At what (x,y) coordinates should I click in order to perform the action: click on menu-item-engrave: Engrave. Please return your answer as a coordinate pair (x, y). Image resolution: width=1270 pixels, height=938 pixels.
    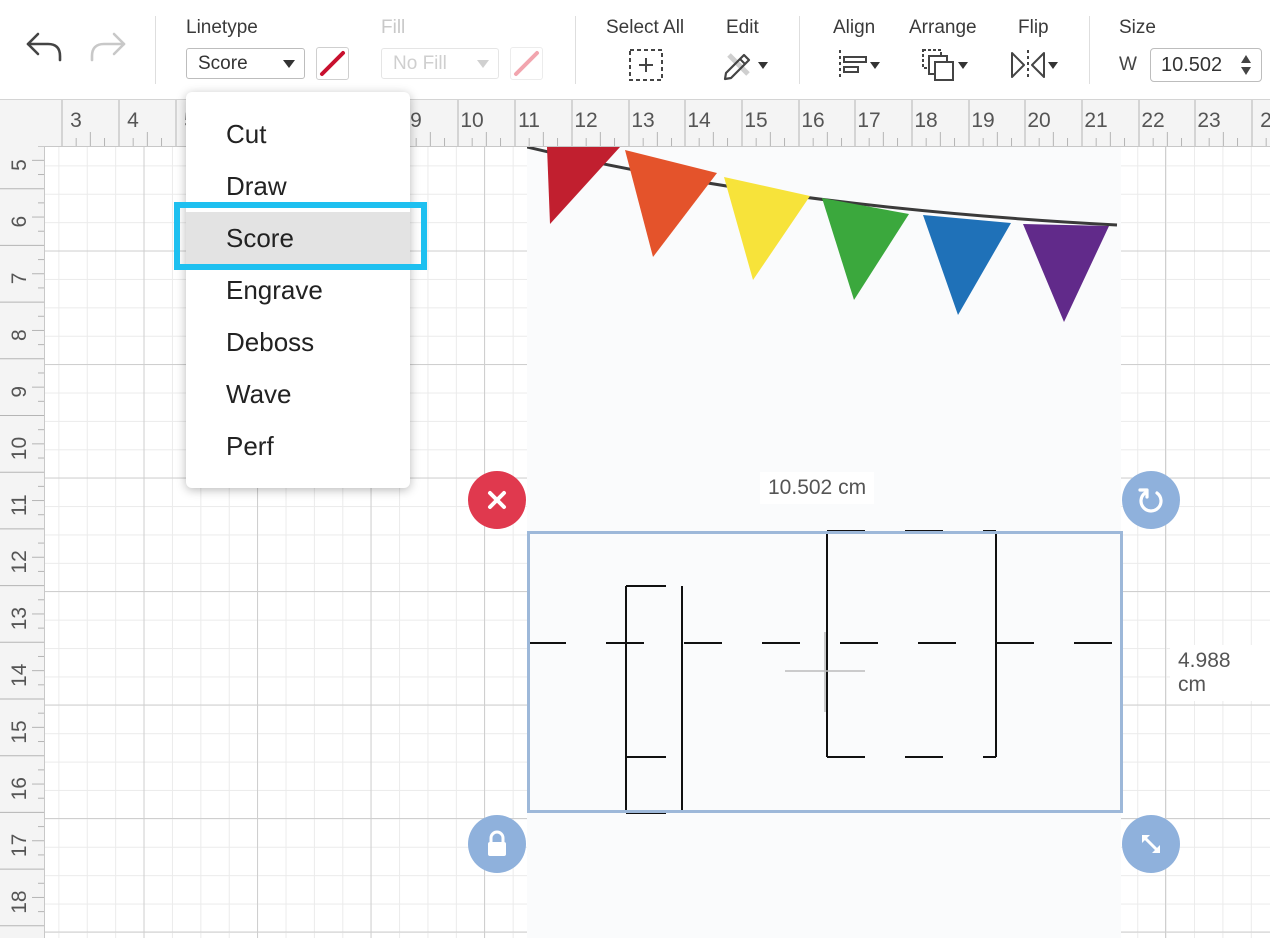
    Looking at the image, I should click on (298, 290).